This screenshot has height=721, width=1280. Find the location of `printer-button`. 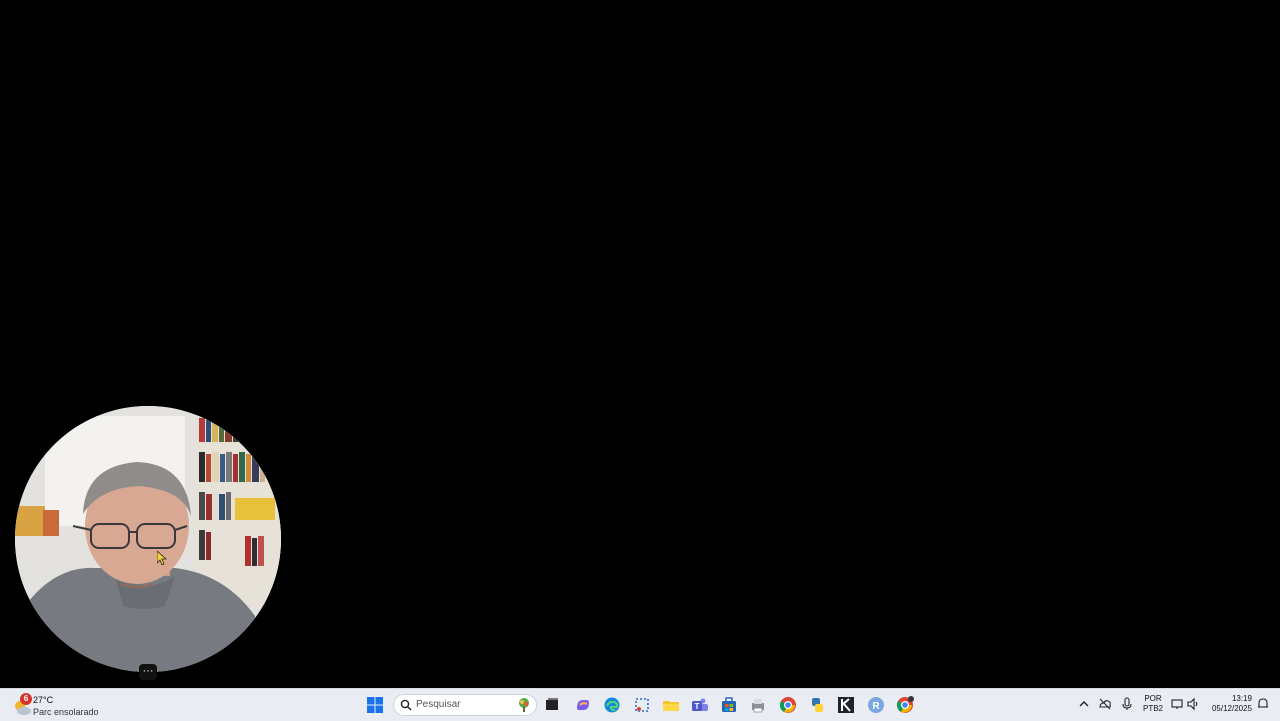

printer-button is located at coordinates (758, 705).